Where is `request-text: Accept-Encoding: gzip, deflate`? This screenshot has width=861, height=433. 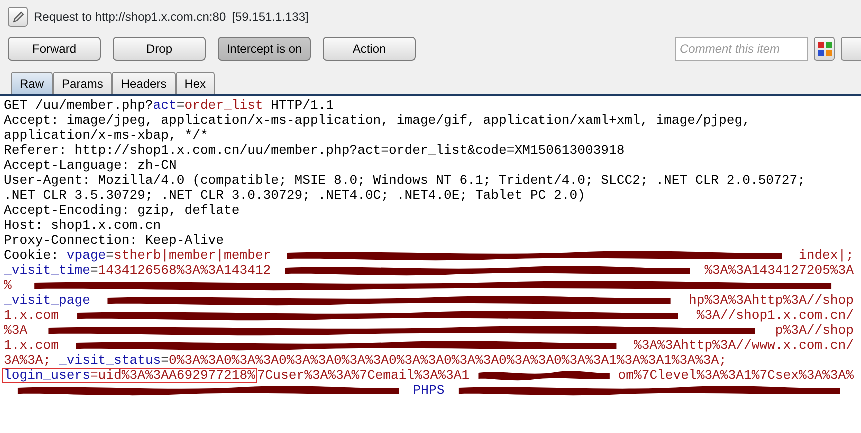 request-text: Accept-Encoding: gzip, deflate is located at coordinates (122, 210).